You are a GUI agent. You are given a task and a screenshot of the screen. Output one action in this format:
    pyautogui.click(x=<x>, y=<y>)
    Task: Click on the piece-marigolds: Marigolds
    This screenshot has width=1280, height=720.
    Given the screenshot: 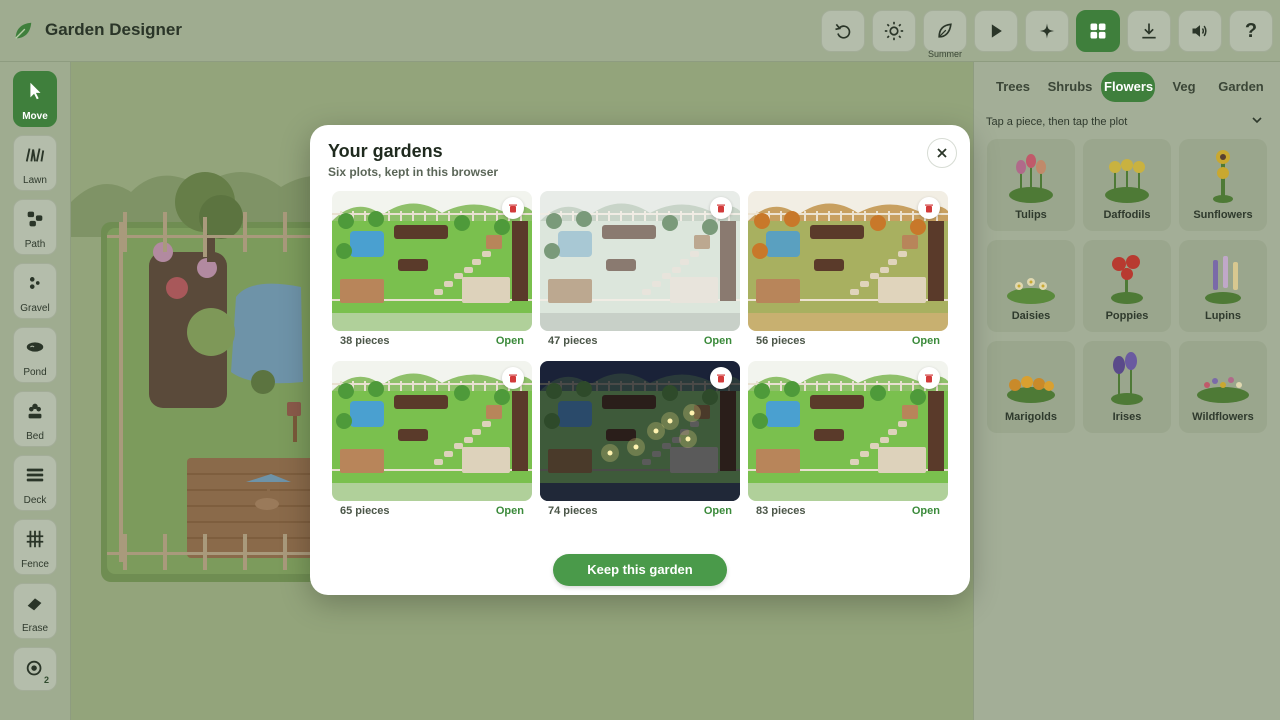 What is the action you would take?
    pyautogui.click(x=1031, y=387)
    